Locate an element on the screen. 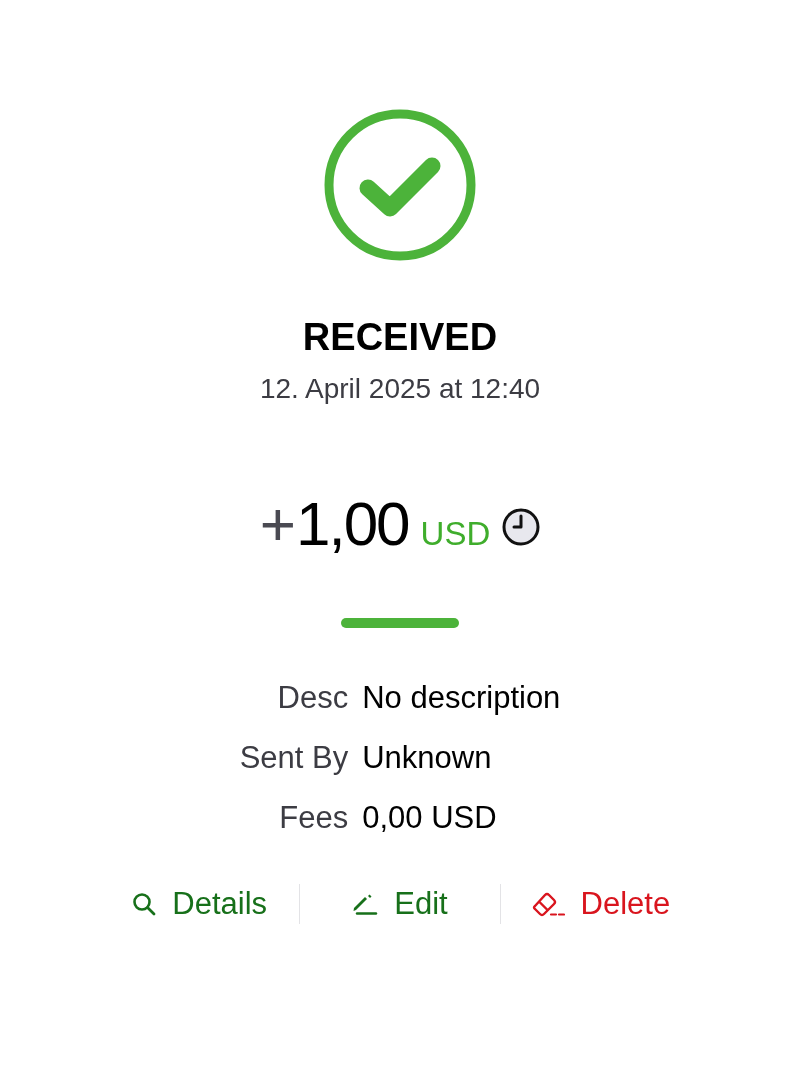 The height and width of the screenshot is (1080, 800). details-button: Details is located at coordinates (200, 904).